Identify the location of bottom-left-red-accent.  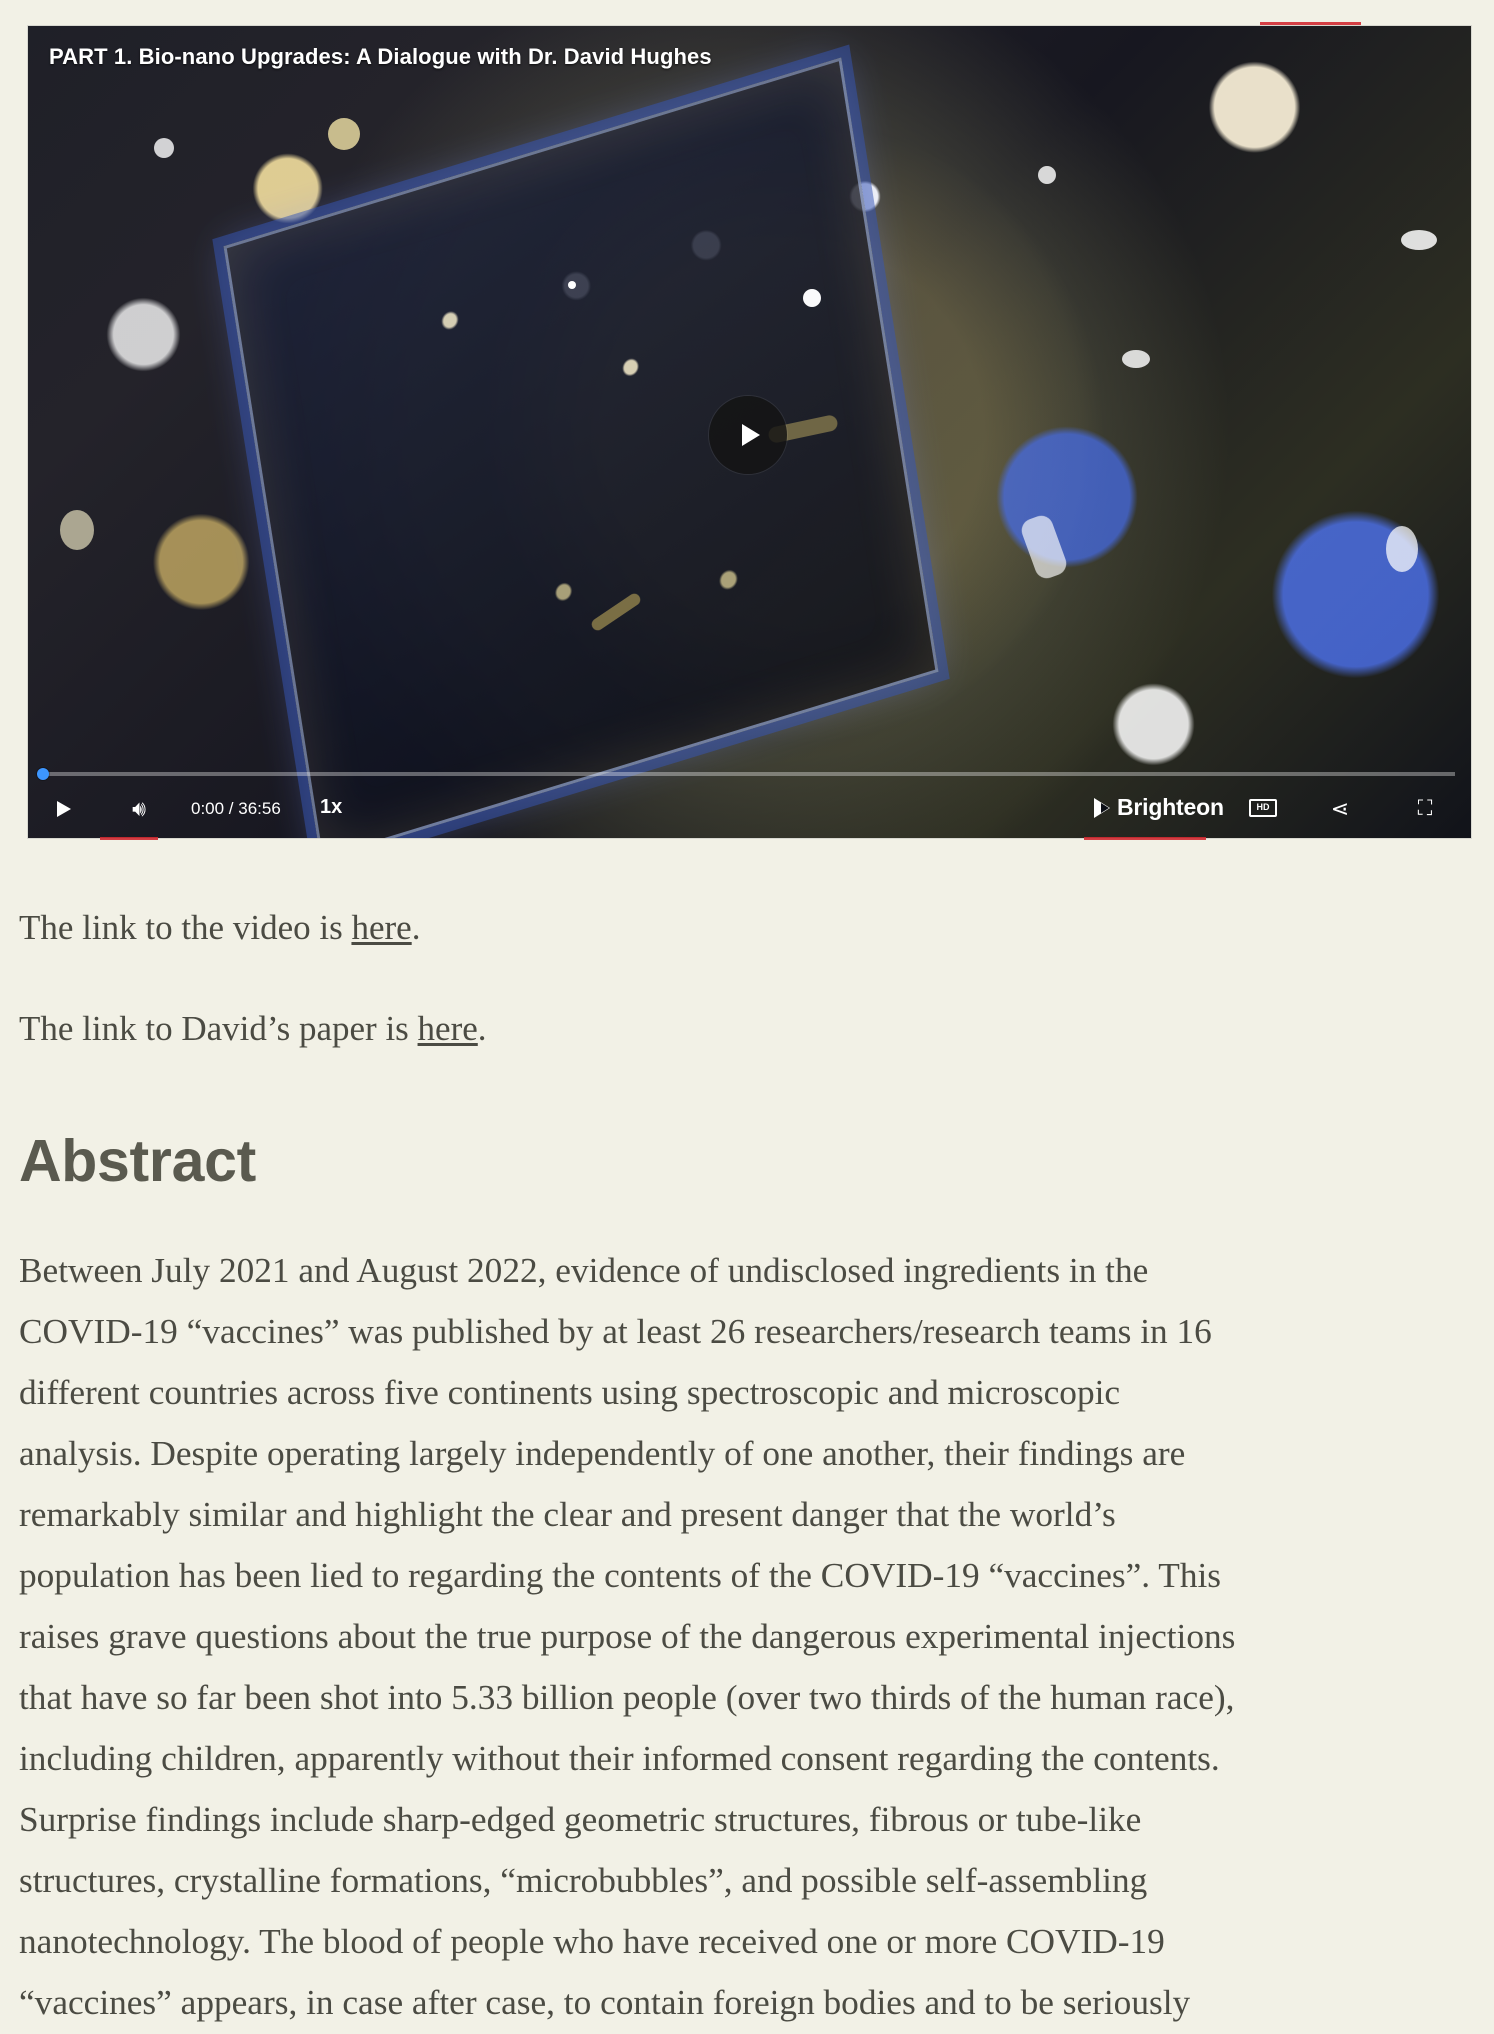
(129, 838).